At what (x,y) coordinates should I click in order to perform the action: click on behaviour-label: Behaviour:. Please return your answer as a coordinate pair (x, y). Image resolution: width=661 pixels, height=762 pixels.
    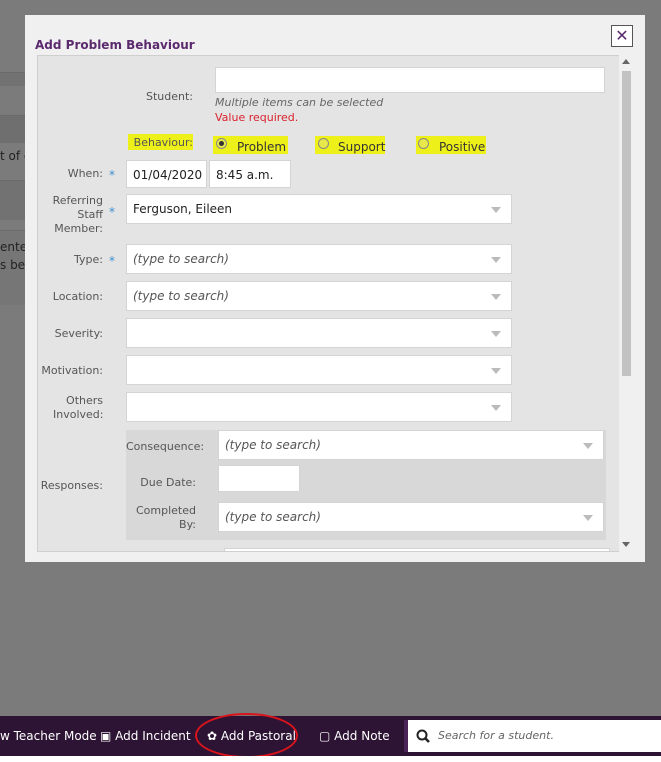
    Looking at the image, I should click on (163, 142).